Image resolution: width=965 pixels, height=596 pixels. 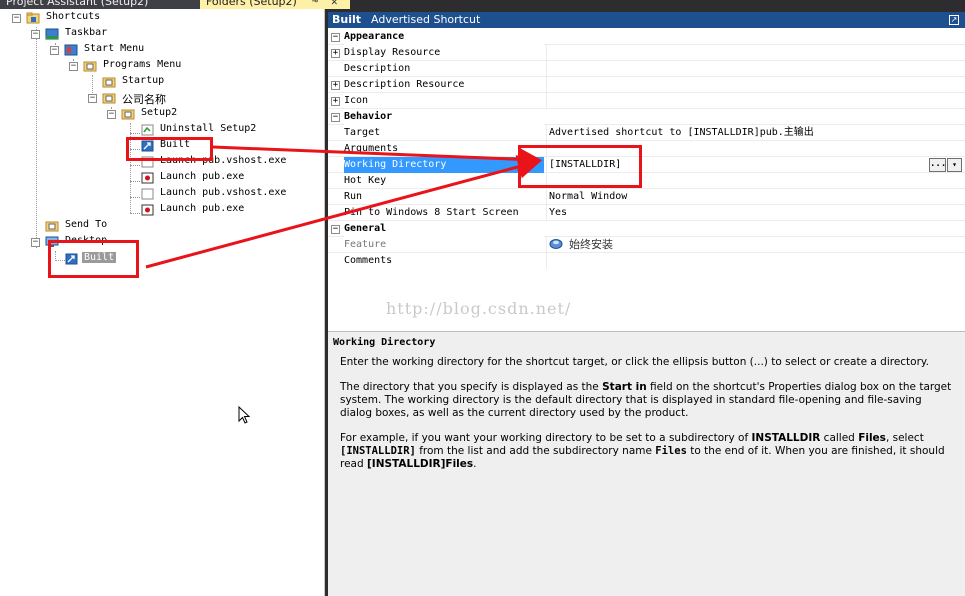 What do you see at coordinates (954, 20) in the screenshot?
I see `properties-pages-icon: ↗` at bounding box center [954, 20].